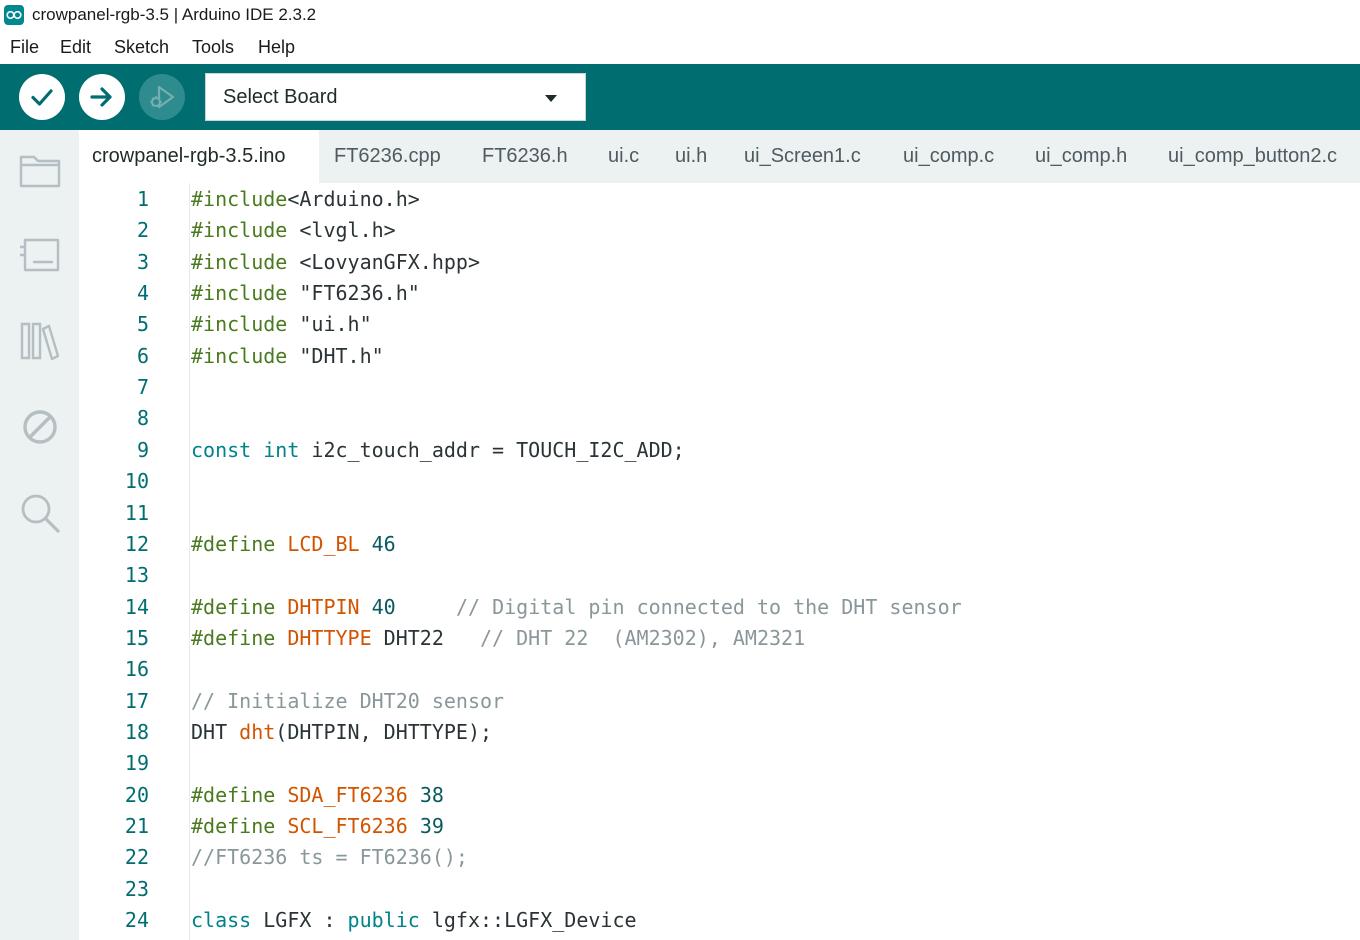 This screenshot has width=1360, height=940. Describe the element at coordinates (383, 261) in the screenshot. I see `code-token: <LovyanGFX.hpp>` at that location.